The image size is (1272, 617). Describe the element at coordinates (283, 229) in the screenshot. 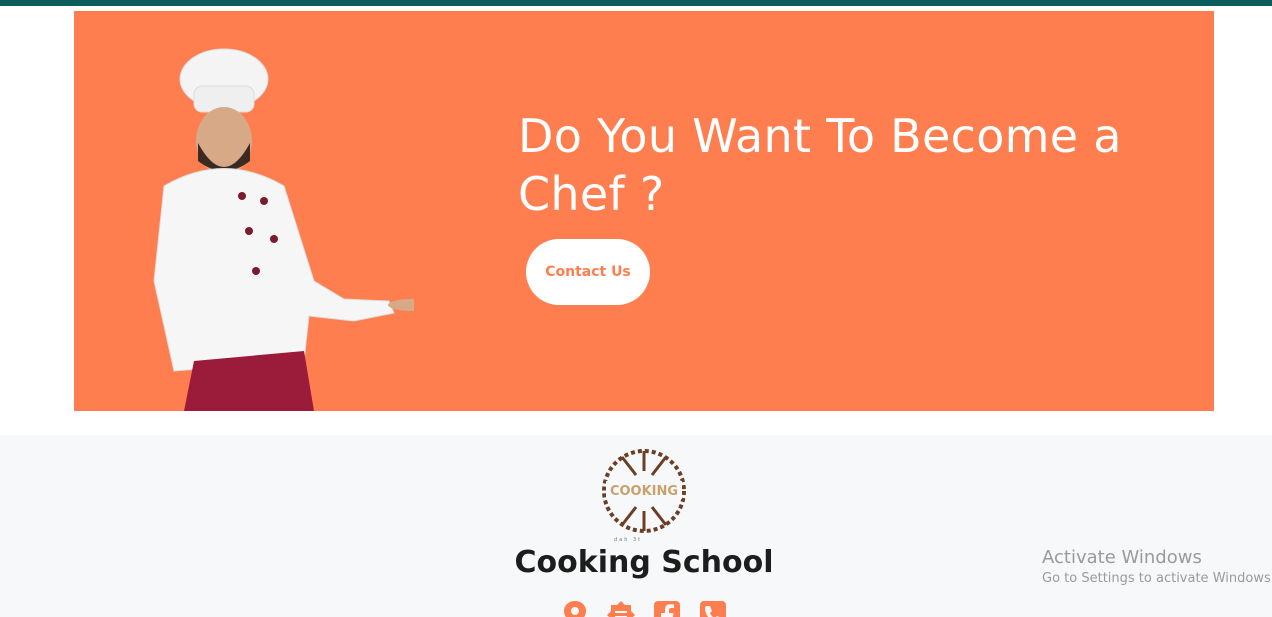

I see `chef-image` at that location.